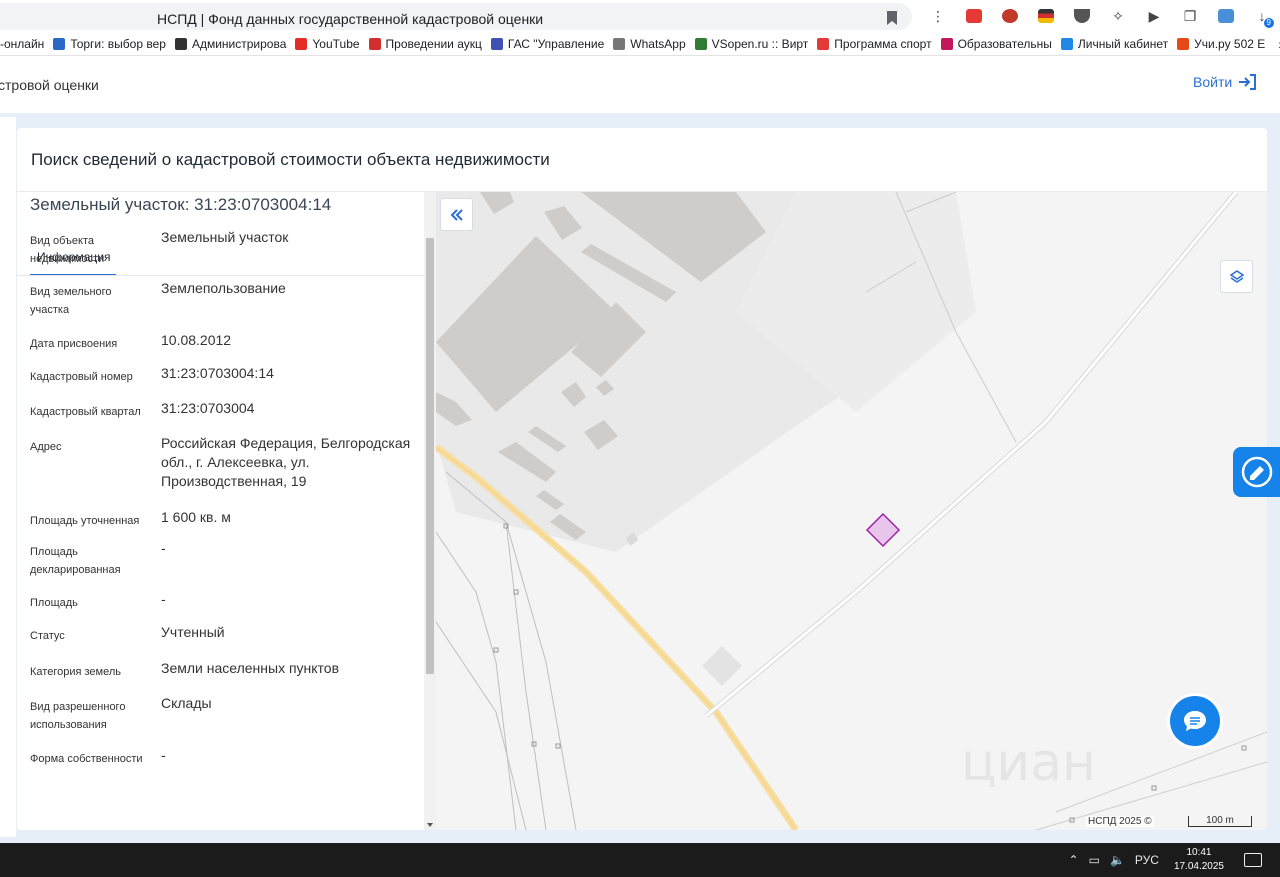 Image resolution: width=1280 pixels, height=877 pixels. What do you see at coordinates (1074, 860) in the screenshot?
I see `chevron-up-icon: ⌃` at bounding box center [1074, 860].